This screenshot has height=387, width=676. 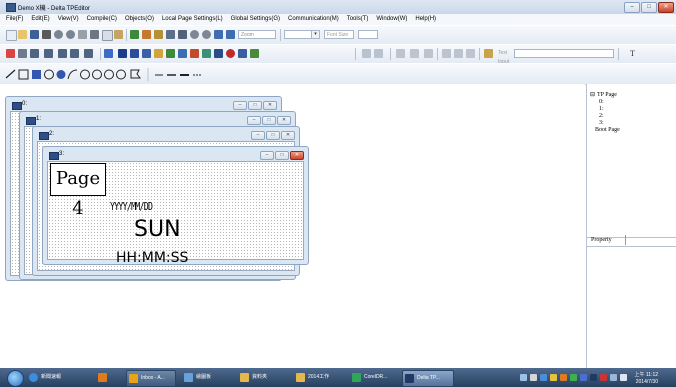 What do you see at coordinates (36, 19) in the screenshot?
I see `menu-edit: Edit(E)` at bounding box center [36, 19].